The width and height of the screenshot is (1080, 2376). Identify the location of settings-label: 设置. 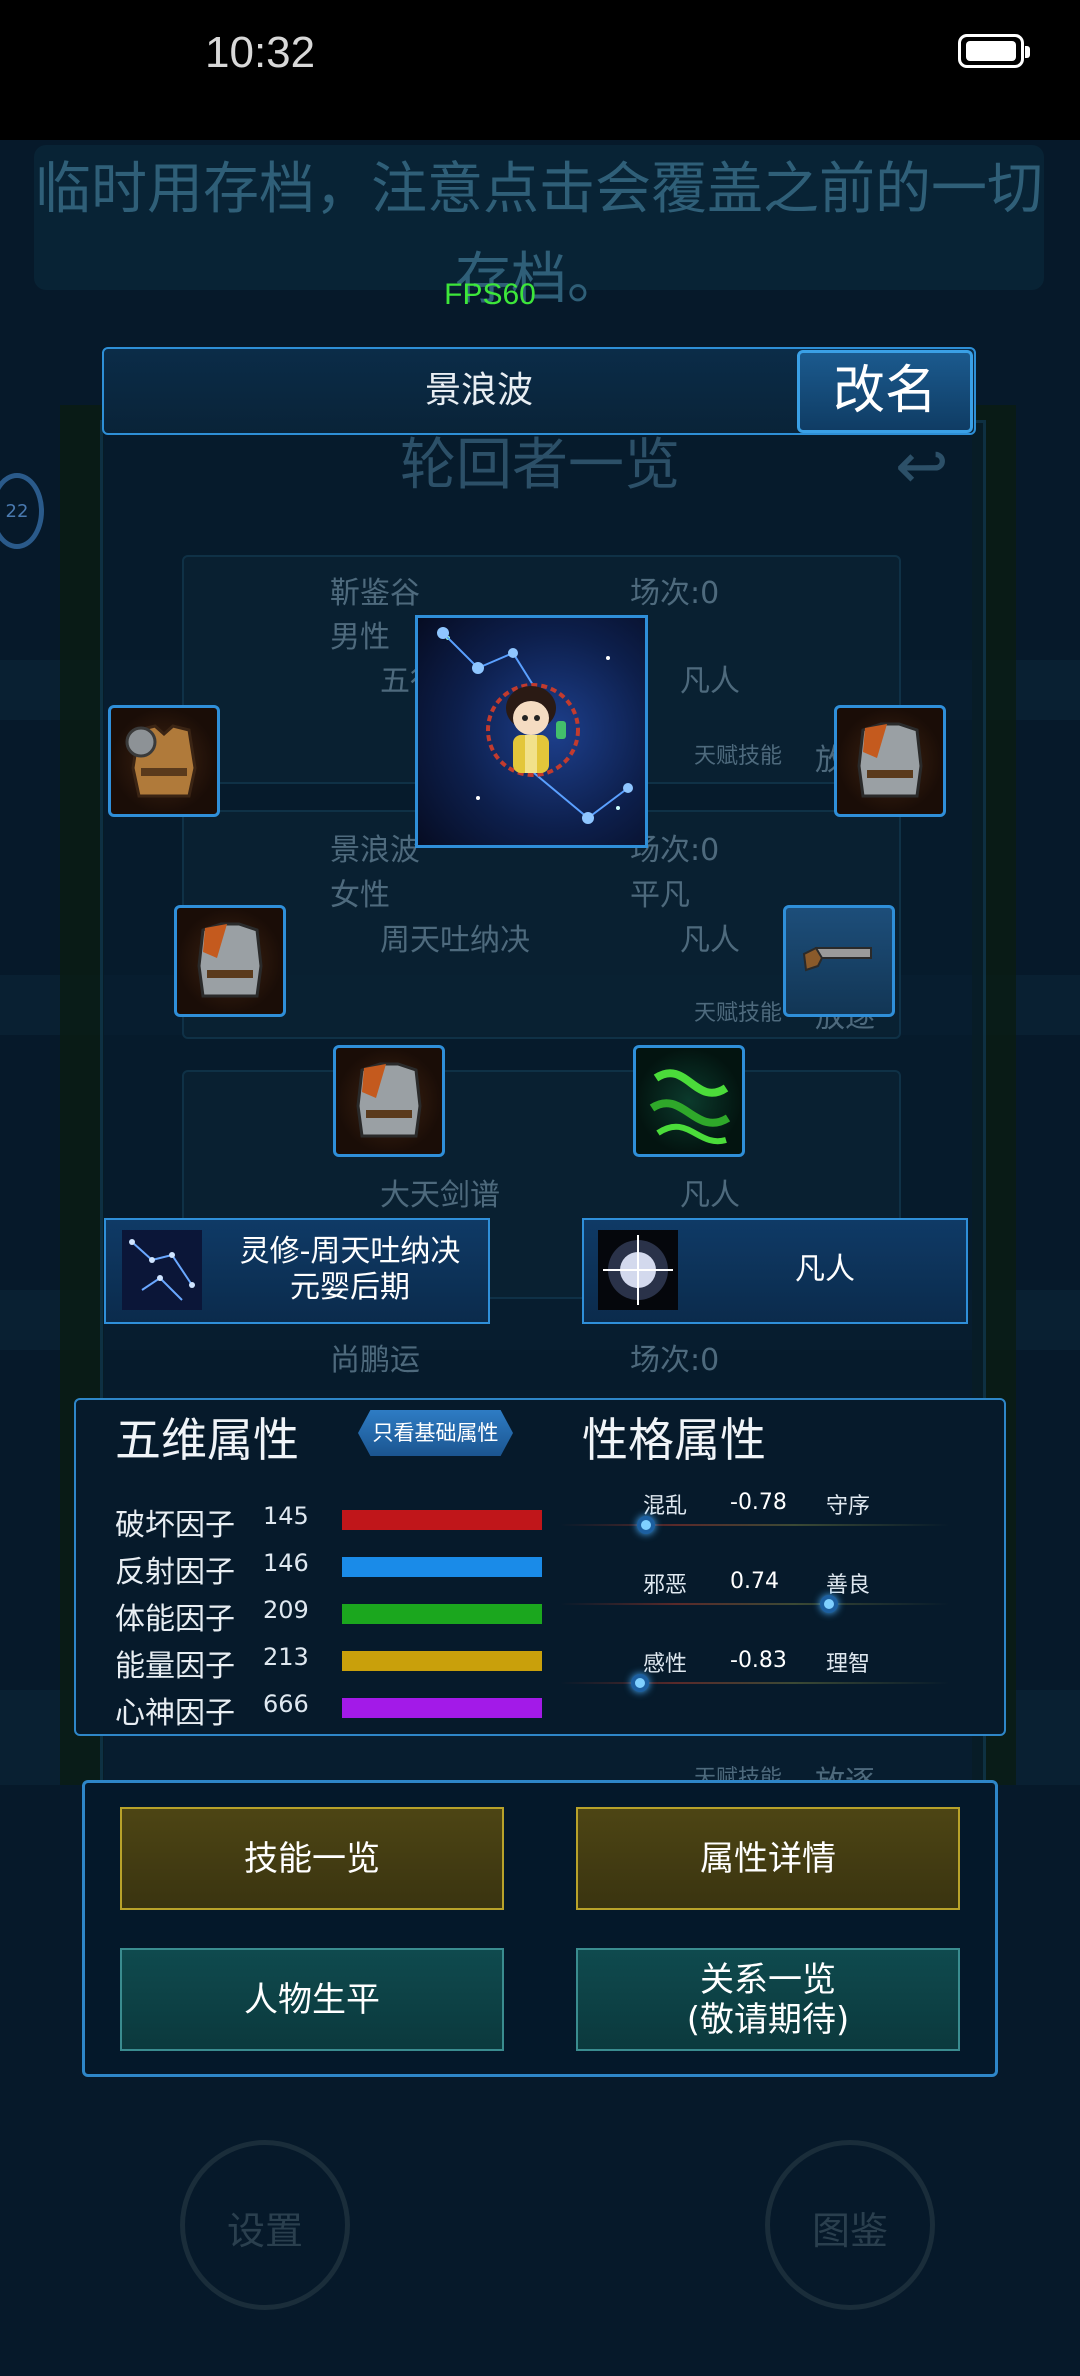
(264, 2231).